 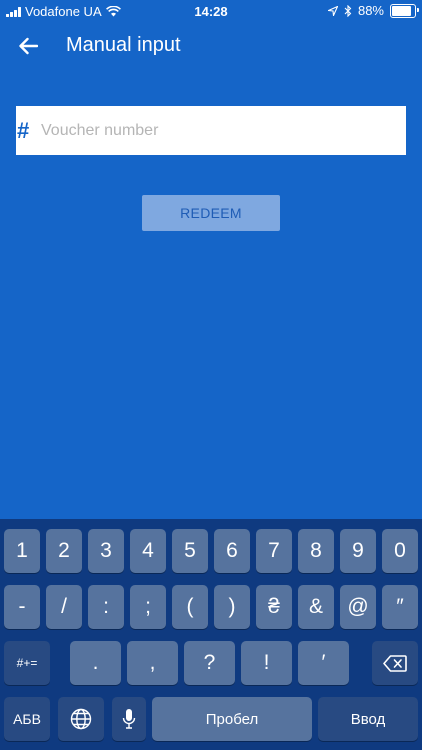 I want to click on key-semicolon: ;, so click(x=148, y=607).